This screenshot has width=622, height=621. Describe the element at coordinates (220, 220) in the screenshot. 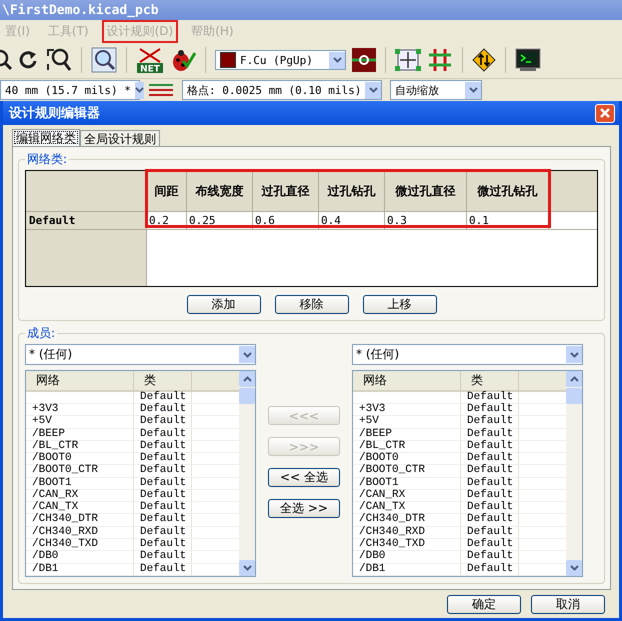

I see `table-cell: 0.25` at that location.